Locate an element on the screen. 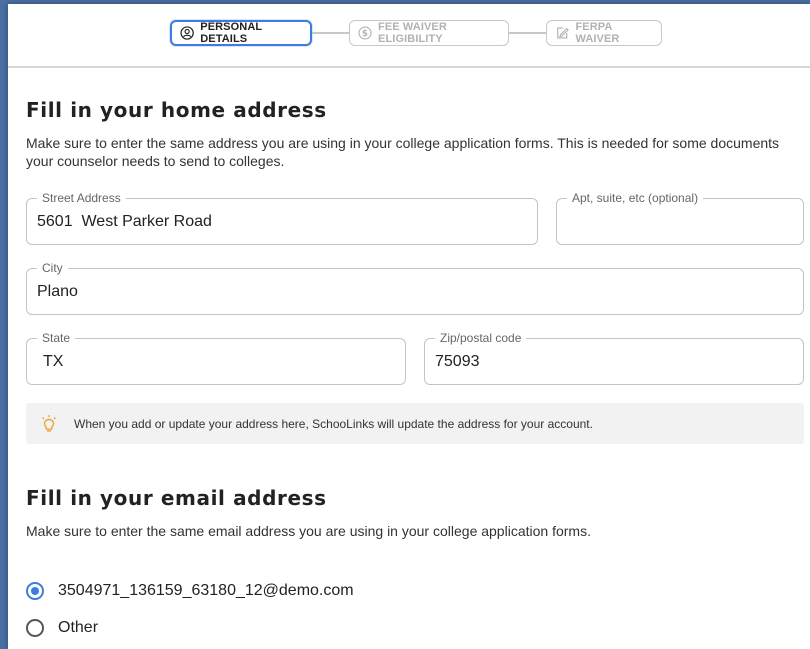 This screenshot has height=649, width=810. step-personal-details: PERSONAL DETAILS is located at coordinates (241, 33).